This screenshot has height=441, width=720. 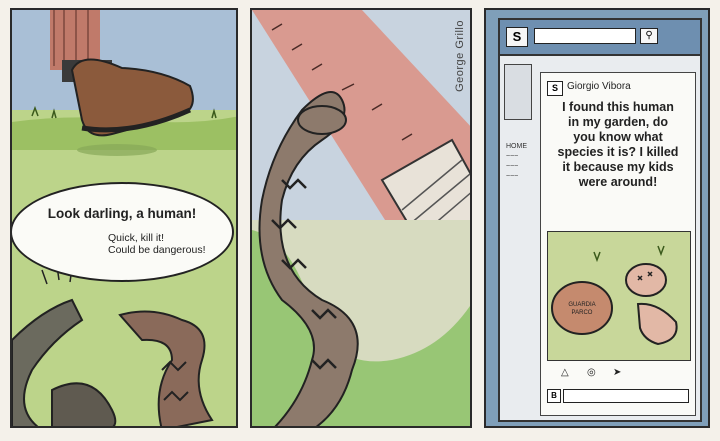 What do you see at coordinates (460, 56) in the screenshot?
I see `artist-credit: George Grillo` at bounding box center [460, 56].